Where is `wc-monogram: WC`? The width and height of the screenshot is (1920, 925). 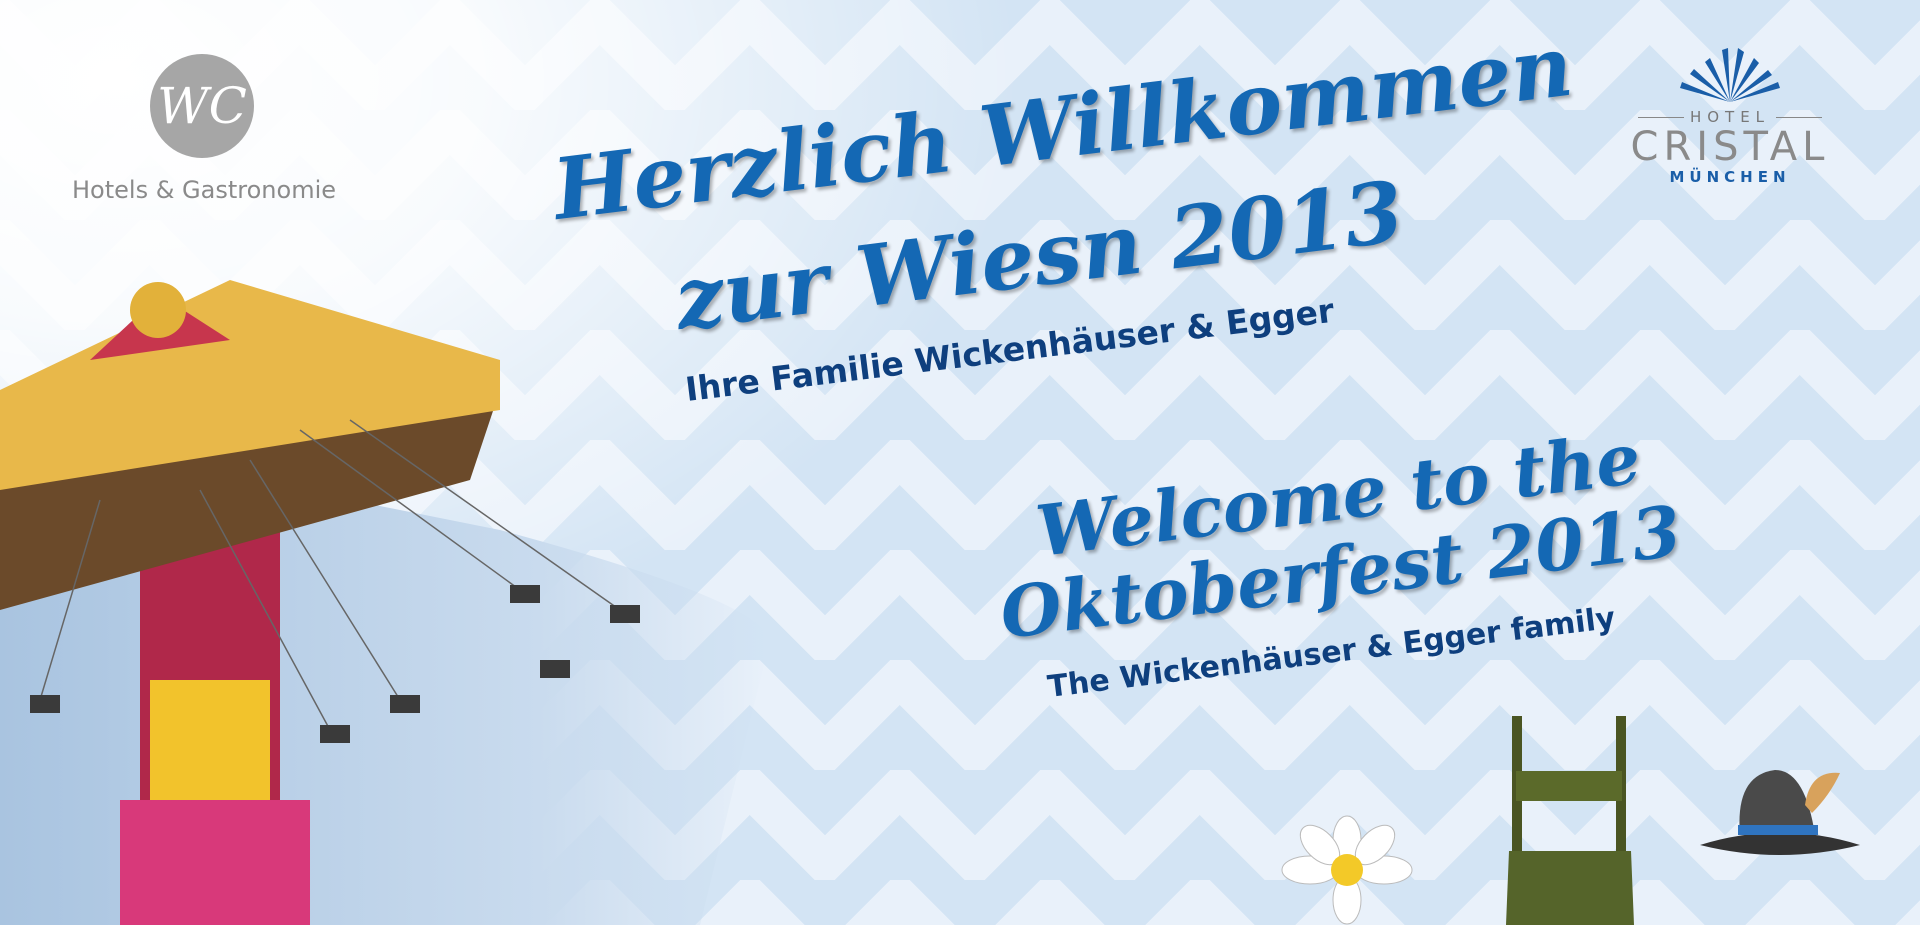 wc-monogram: WC is located at coordinates (202, 106).